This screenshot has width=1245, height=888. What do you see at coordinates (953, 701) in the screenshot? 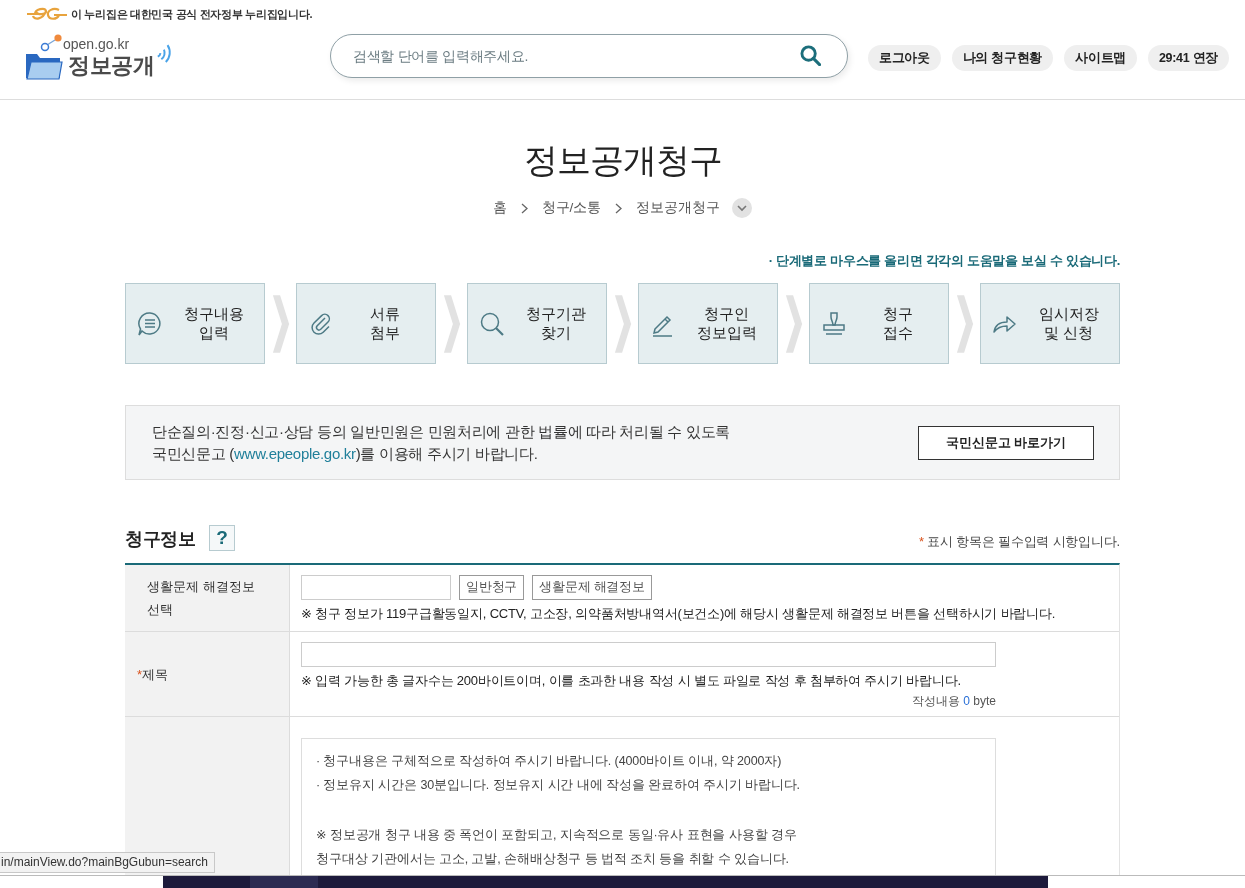
I see `byte-counter: 작성내용 0 byte` at bounding box center [953, 701].